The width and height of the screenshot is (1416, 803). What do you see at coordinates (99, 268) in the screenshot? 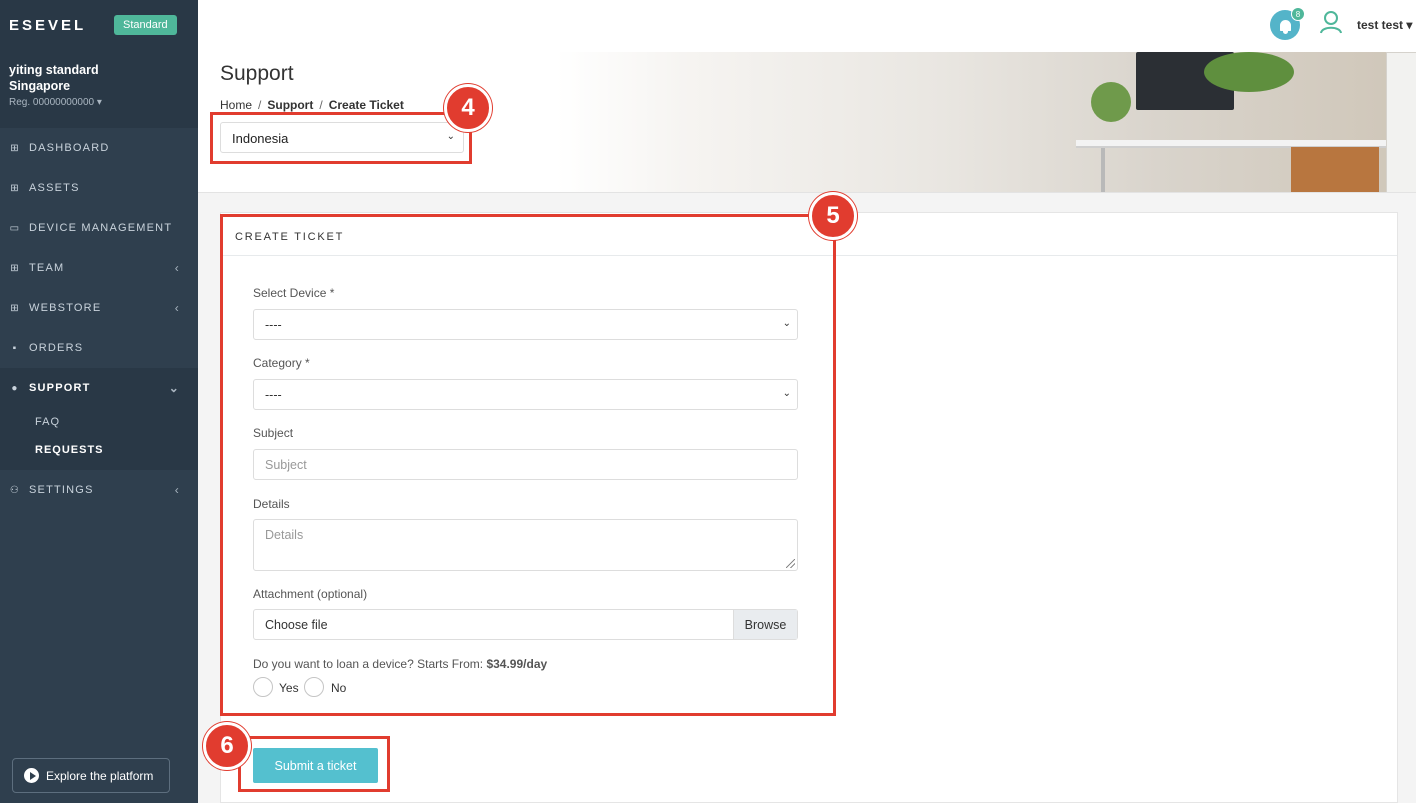
I see `sidebar-item-team: ⊞ TEAM ‹` at bounding box center [99, 268].